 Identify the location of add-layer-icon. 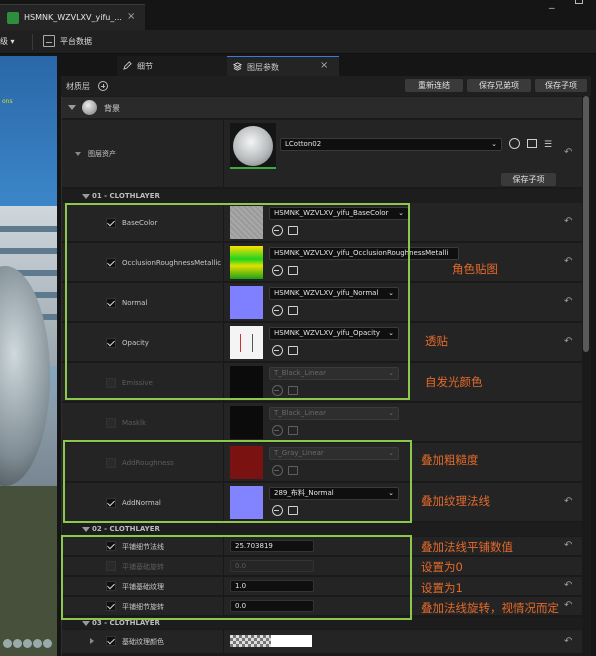
(103, 86).